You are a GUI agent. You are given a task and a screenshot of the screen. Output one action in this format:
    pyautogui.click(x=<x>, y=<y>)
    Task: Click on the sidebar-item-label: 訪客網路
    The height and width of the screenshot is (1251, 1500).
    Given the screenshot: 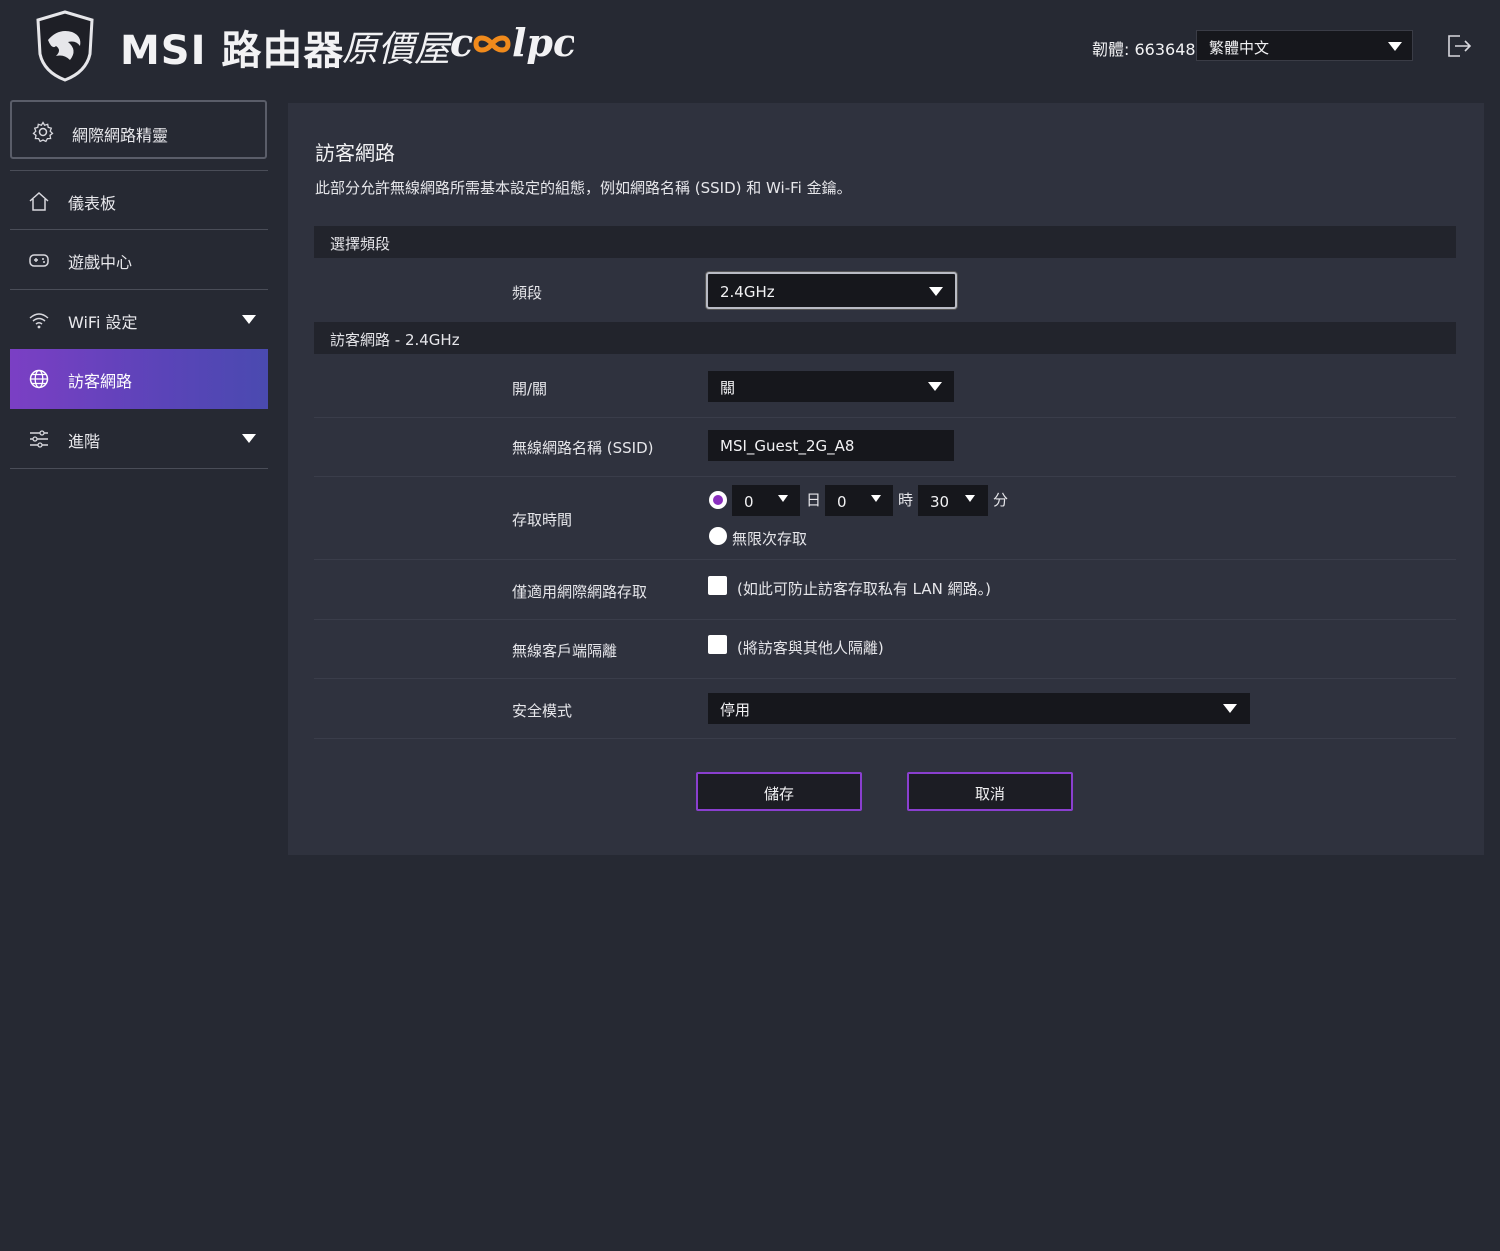 What is the action you would take?
    pyautogui.click(x=100, y=381)
    